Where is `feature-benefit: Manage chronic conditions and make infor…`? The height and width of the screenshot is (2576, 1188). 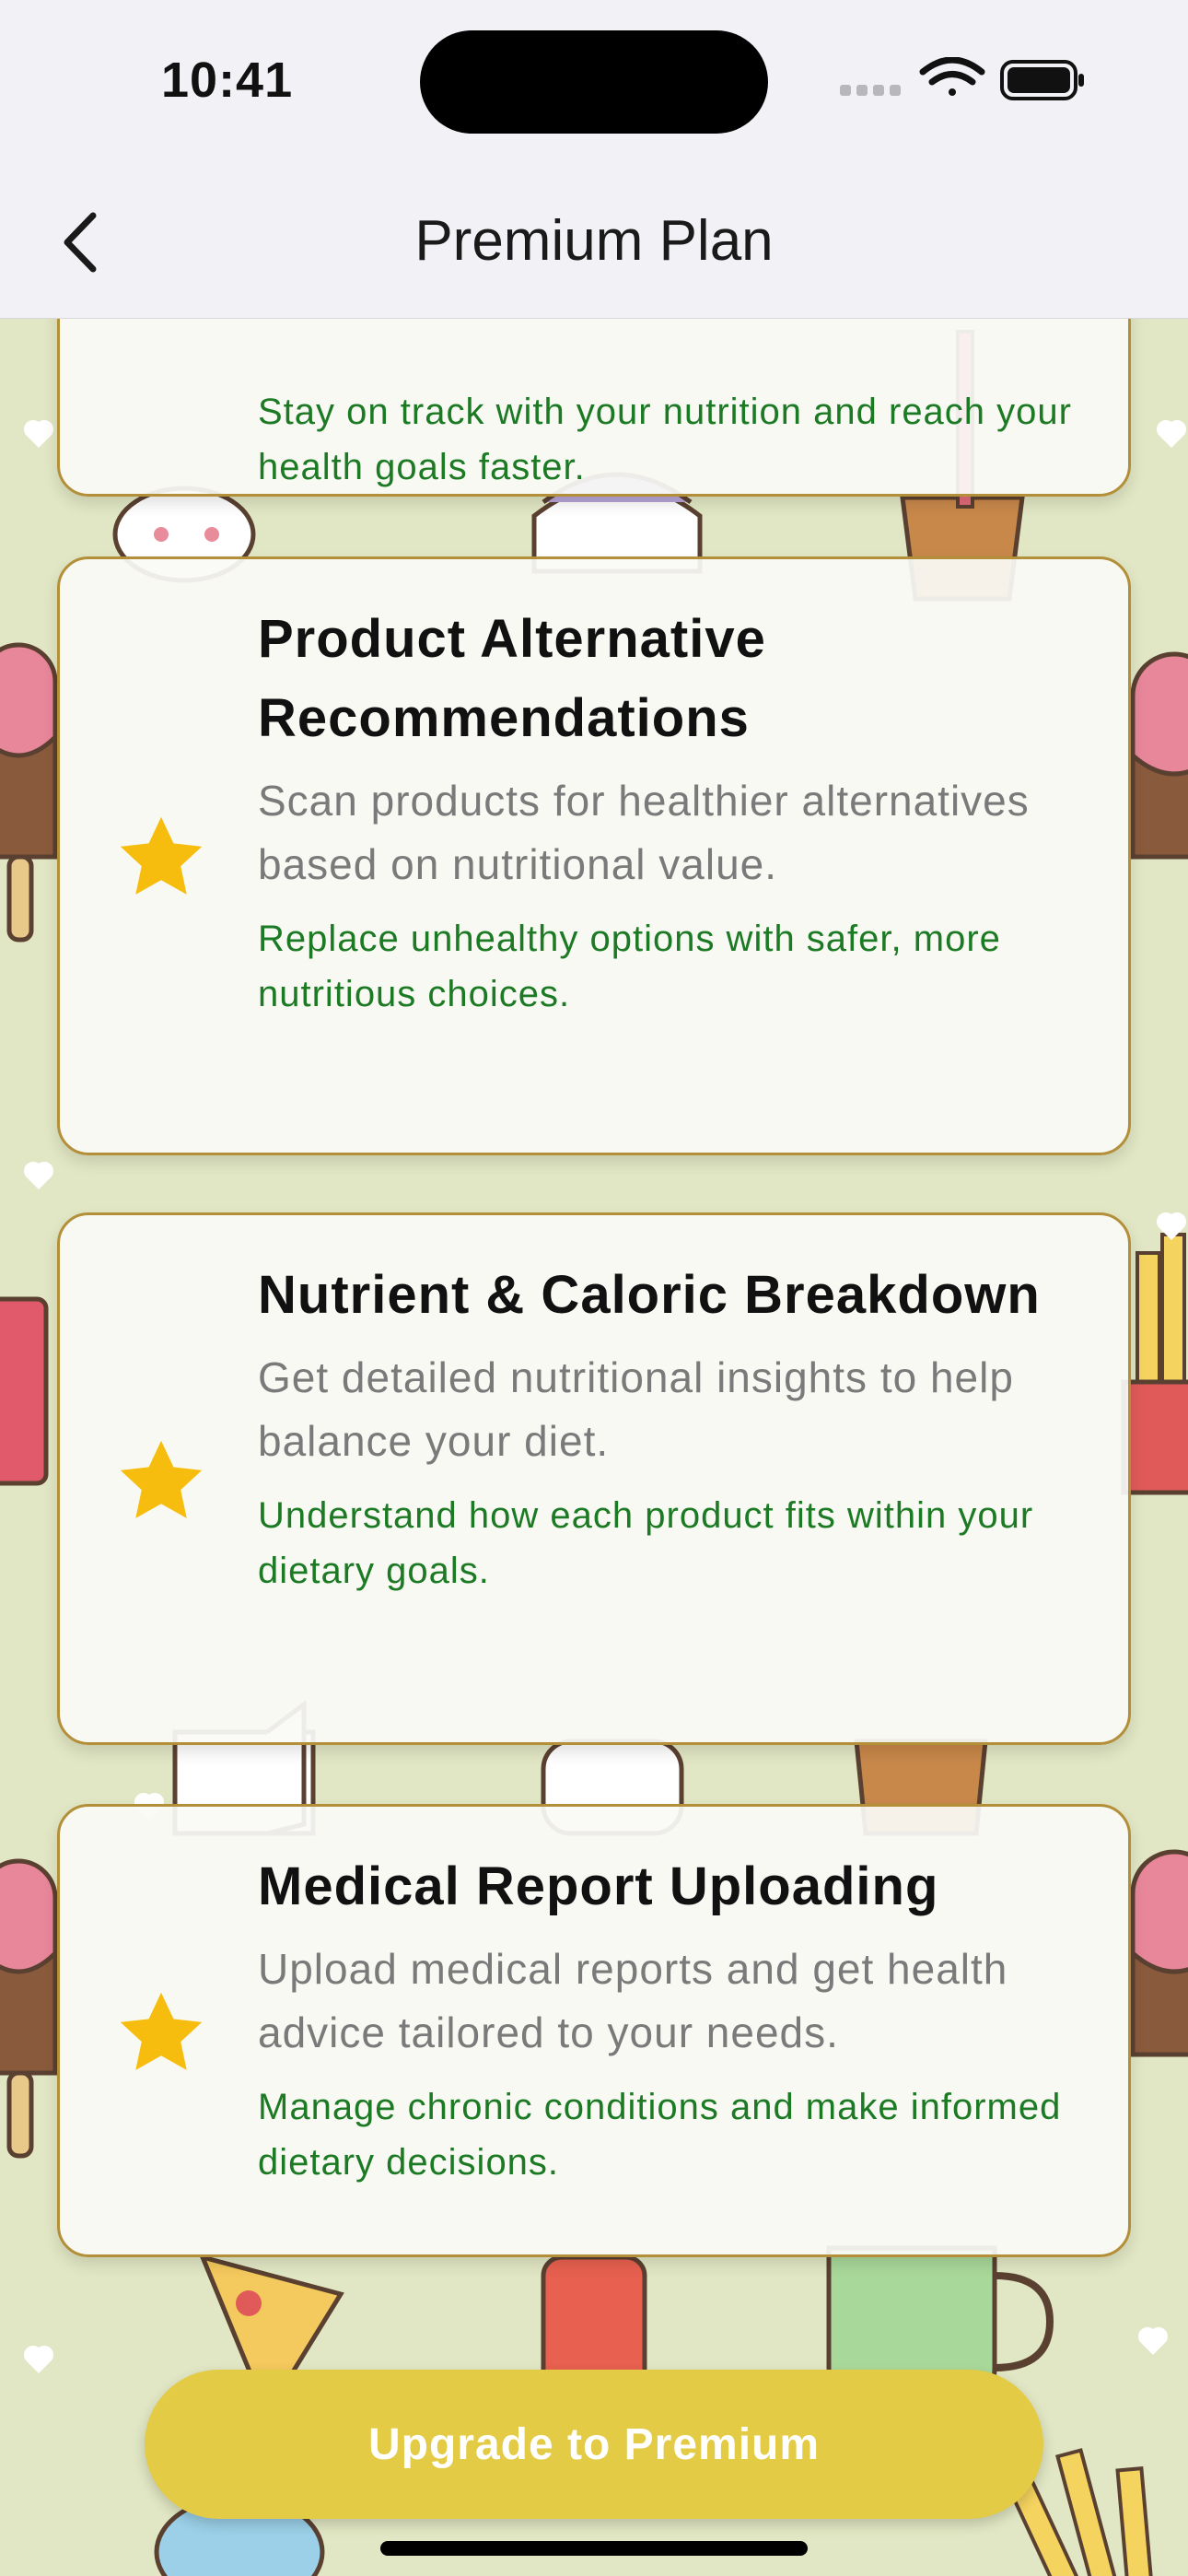
feature-benefit: Manage chronic conditions and make infor… is located at coordinates (660, 2135).